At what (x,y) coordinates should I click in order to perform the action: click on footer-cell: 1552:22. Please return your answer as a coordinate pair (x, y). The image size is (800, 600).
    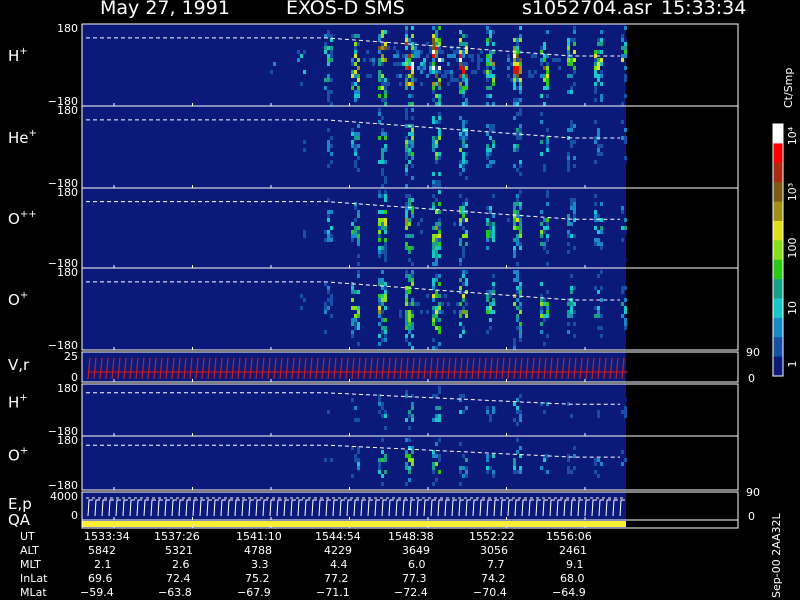
    Looking at the image, I should click on (492, 536).